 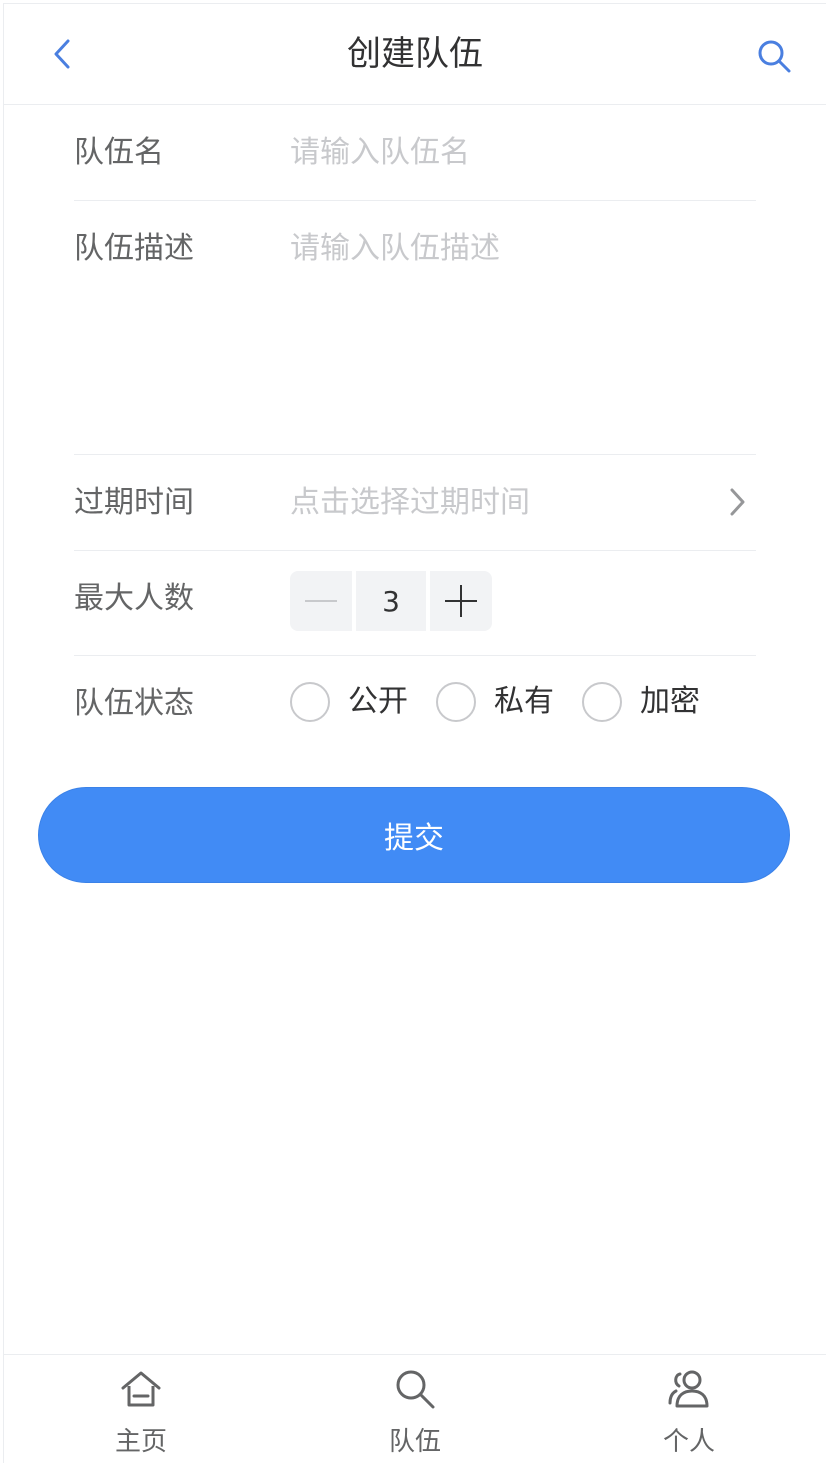 What do you see at coordinates (410, 502) in the screenshot?
I see `expire-time-placeholder: 点击选择过期时间` at bounding box center [410, 502].